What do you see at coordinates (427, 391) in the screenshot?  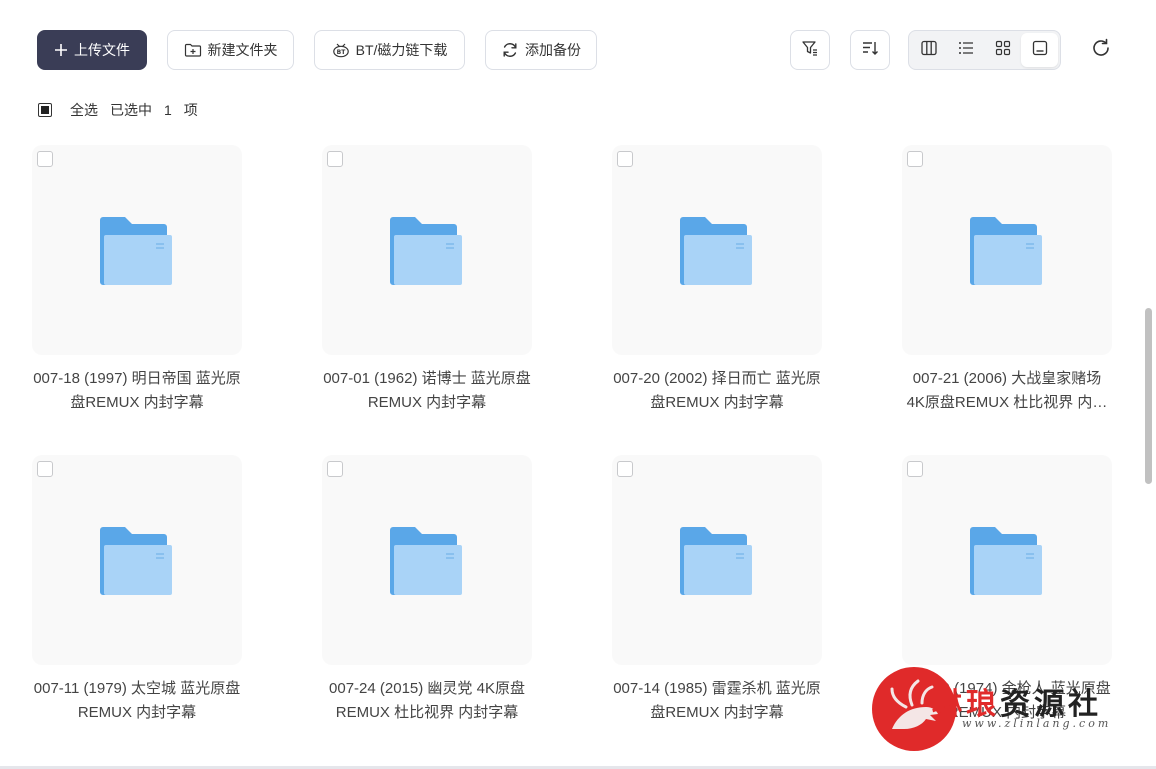 I see `file-name: 007-01 (1962) 诺博士 蓝光原盘REMUX 内封字幕` at bounding box center [427, 391].